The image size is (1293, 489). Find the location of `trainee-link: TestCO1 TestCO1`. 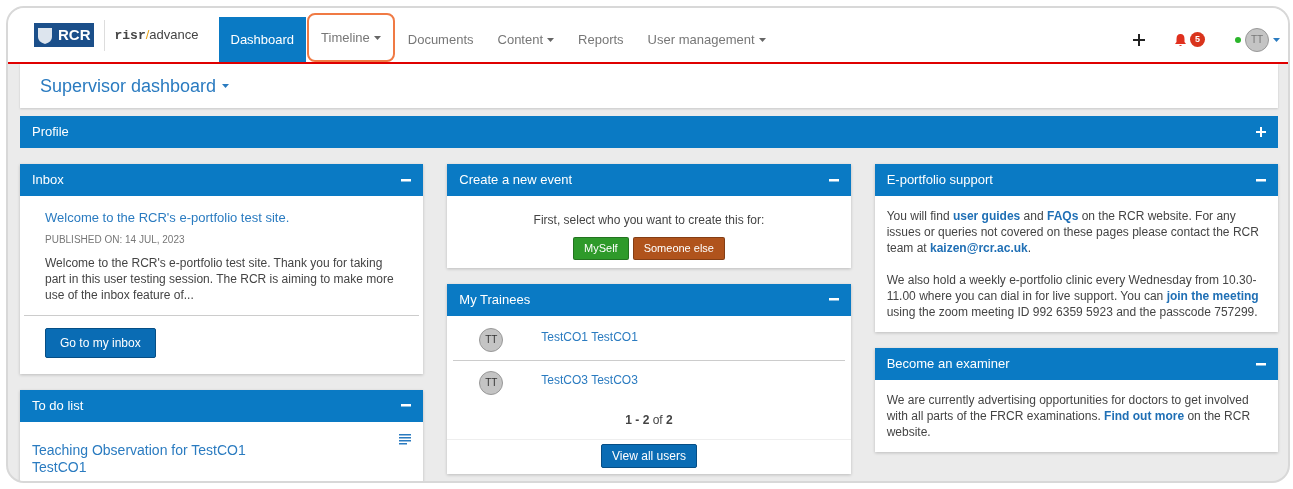

trainee-link: TestCO1 TestCO1 is located at coordinates (589, 336).